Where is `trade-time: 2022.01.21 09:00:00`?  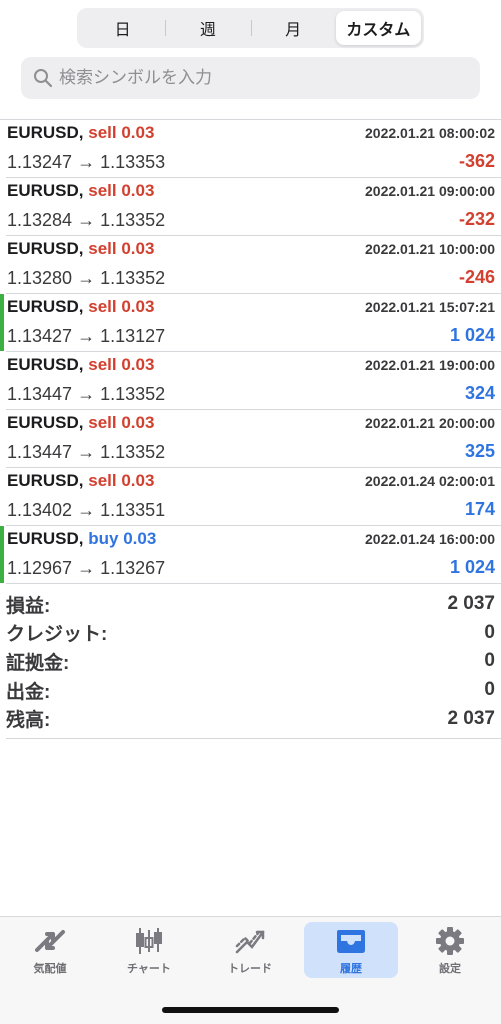
trade-time: 2022.01.21 09:00:00 is located at coordinates (430, 191).